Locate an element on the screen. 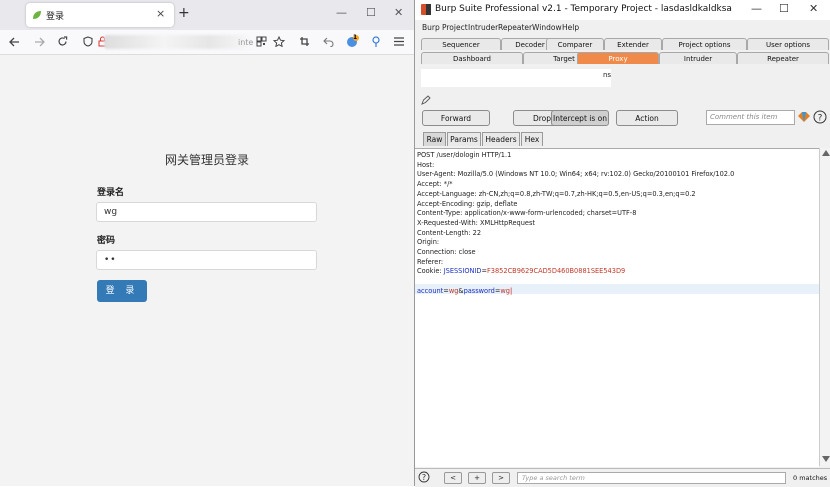 This screenshot has width=830, height=487. view-tab-hex: Hex is located at coordinates (532, 139).